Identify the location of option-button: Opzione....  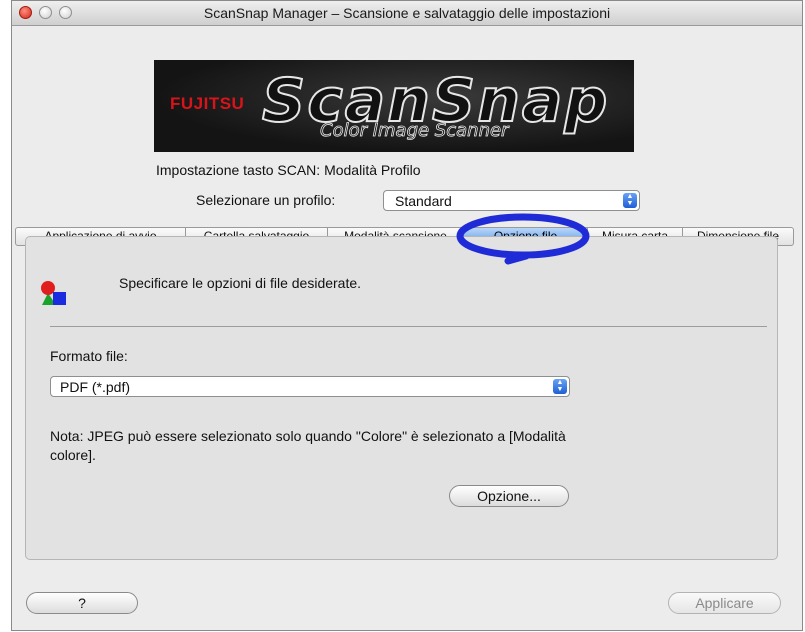
(509, 496).